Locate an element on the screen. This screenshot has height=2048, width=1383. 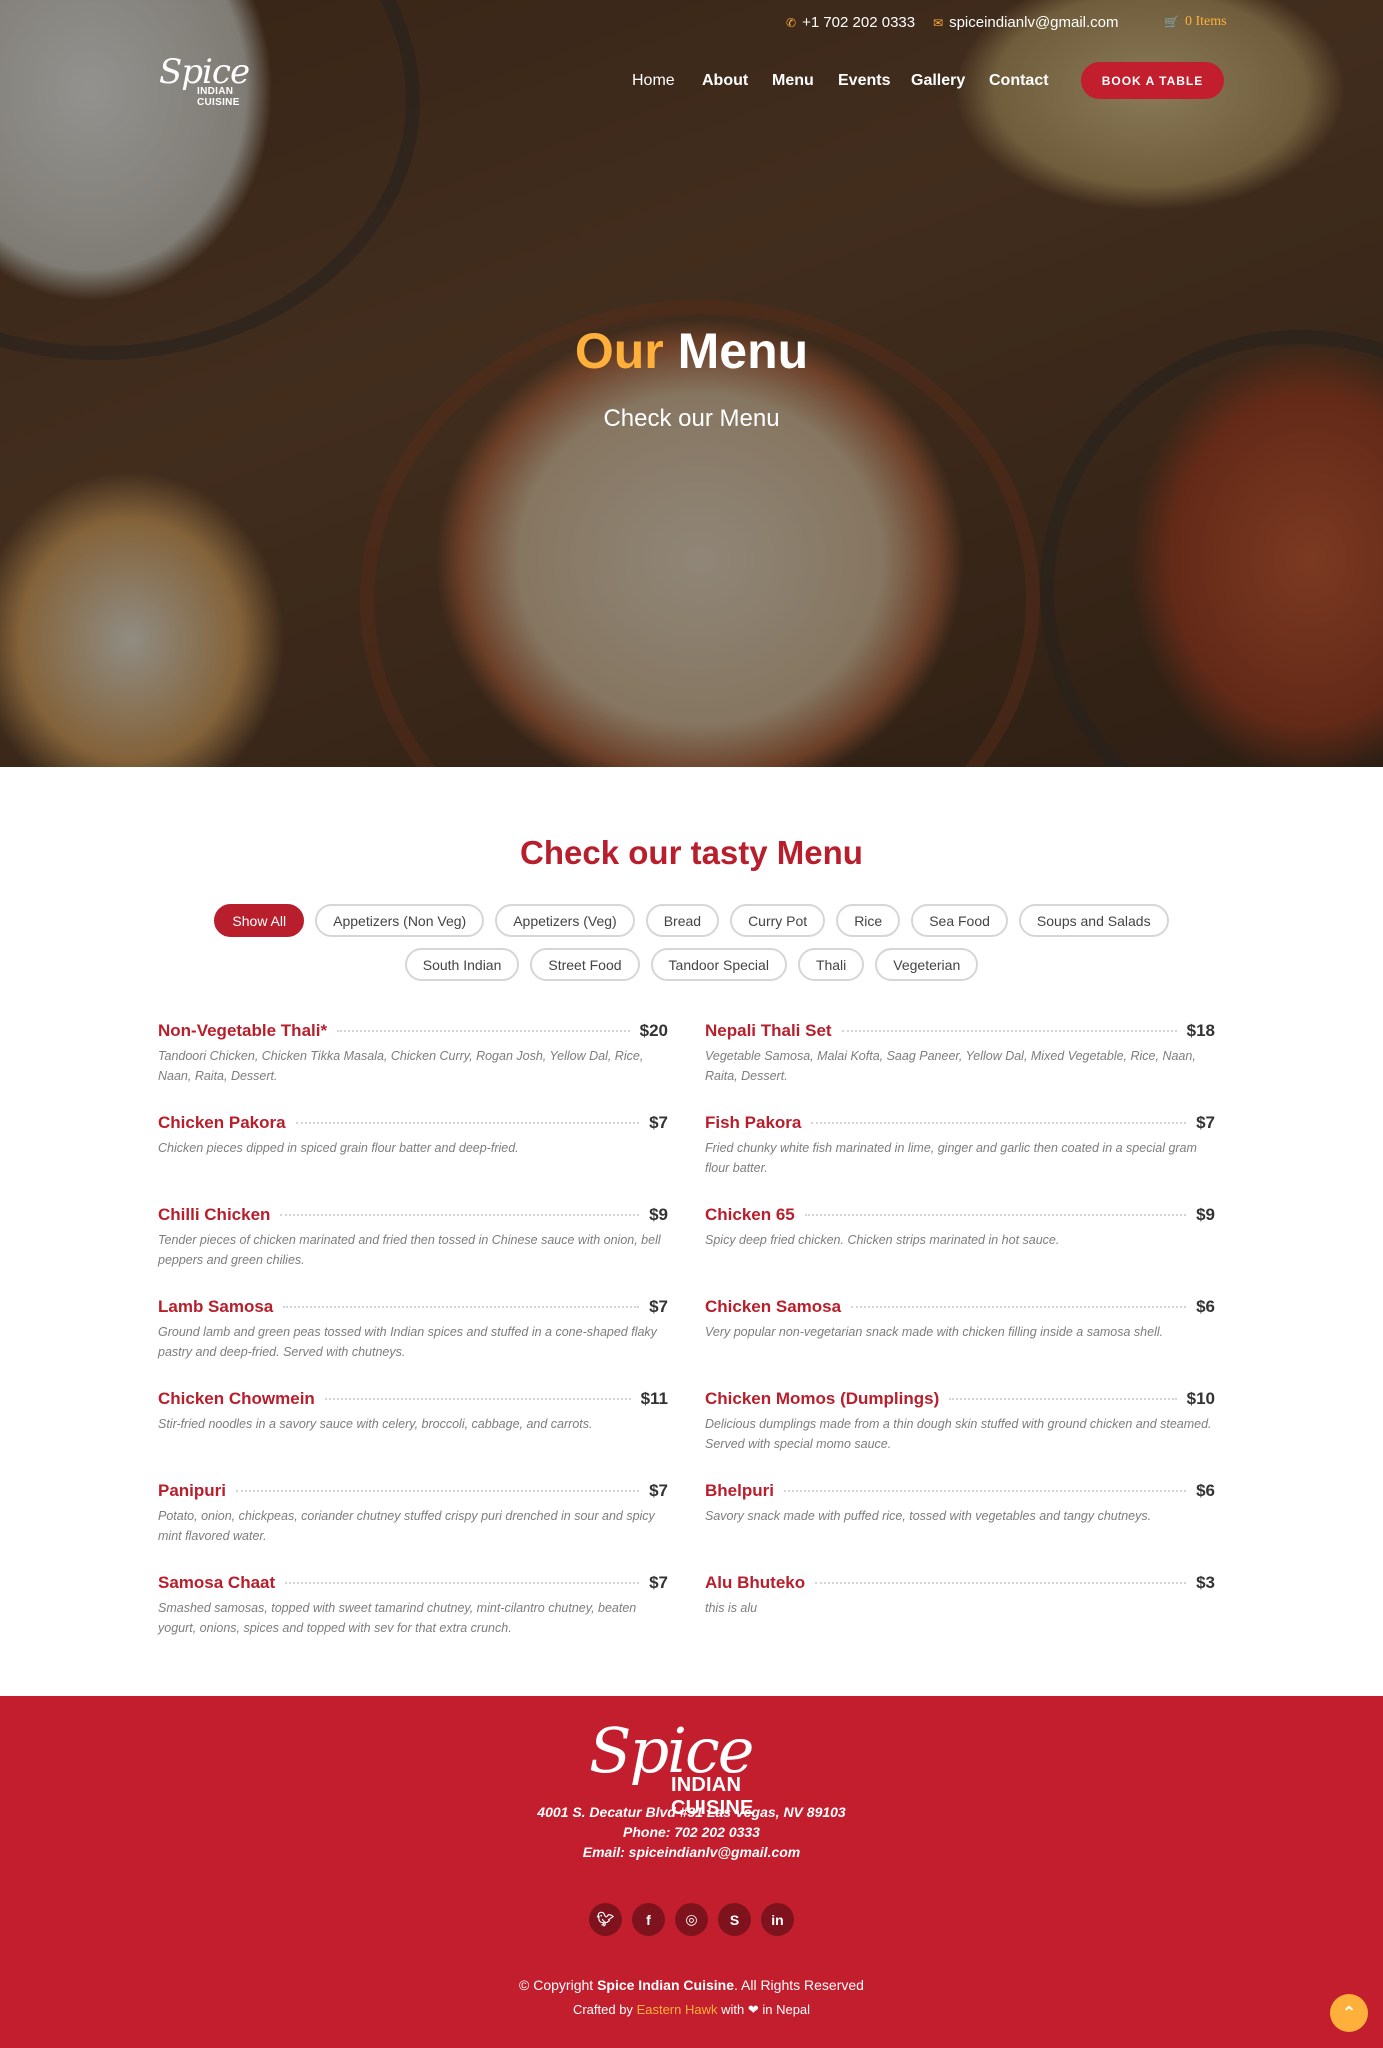
filter-chip: Soups and Salads is located at coordinates (1093, 920).